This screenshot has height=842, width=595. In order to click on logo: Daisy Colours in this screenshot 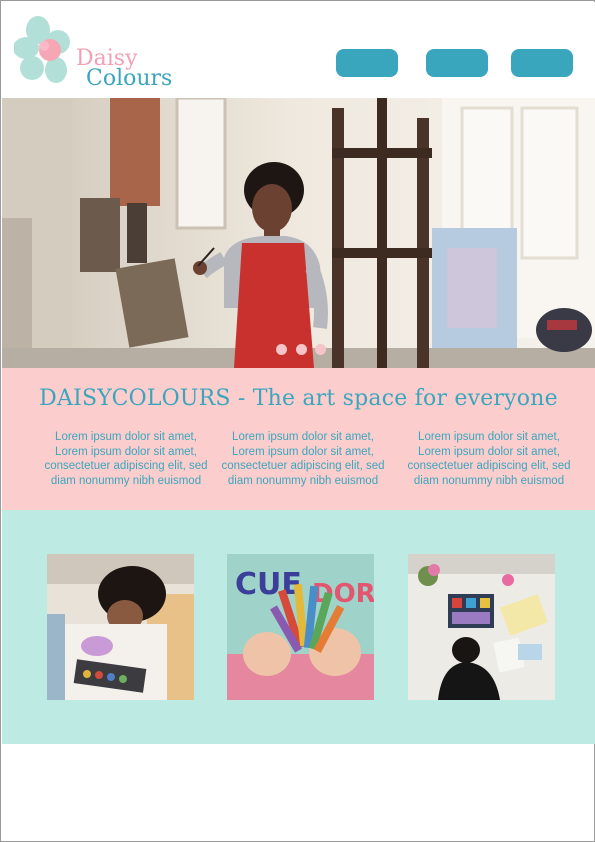, I will do `click(93, 52)`.